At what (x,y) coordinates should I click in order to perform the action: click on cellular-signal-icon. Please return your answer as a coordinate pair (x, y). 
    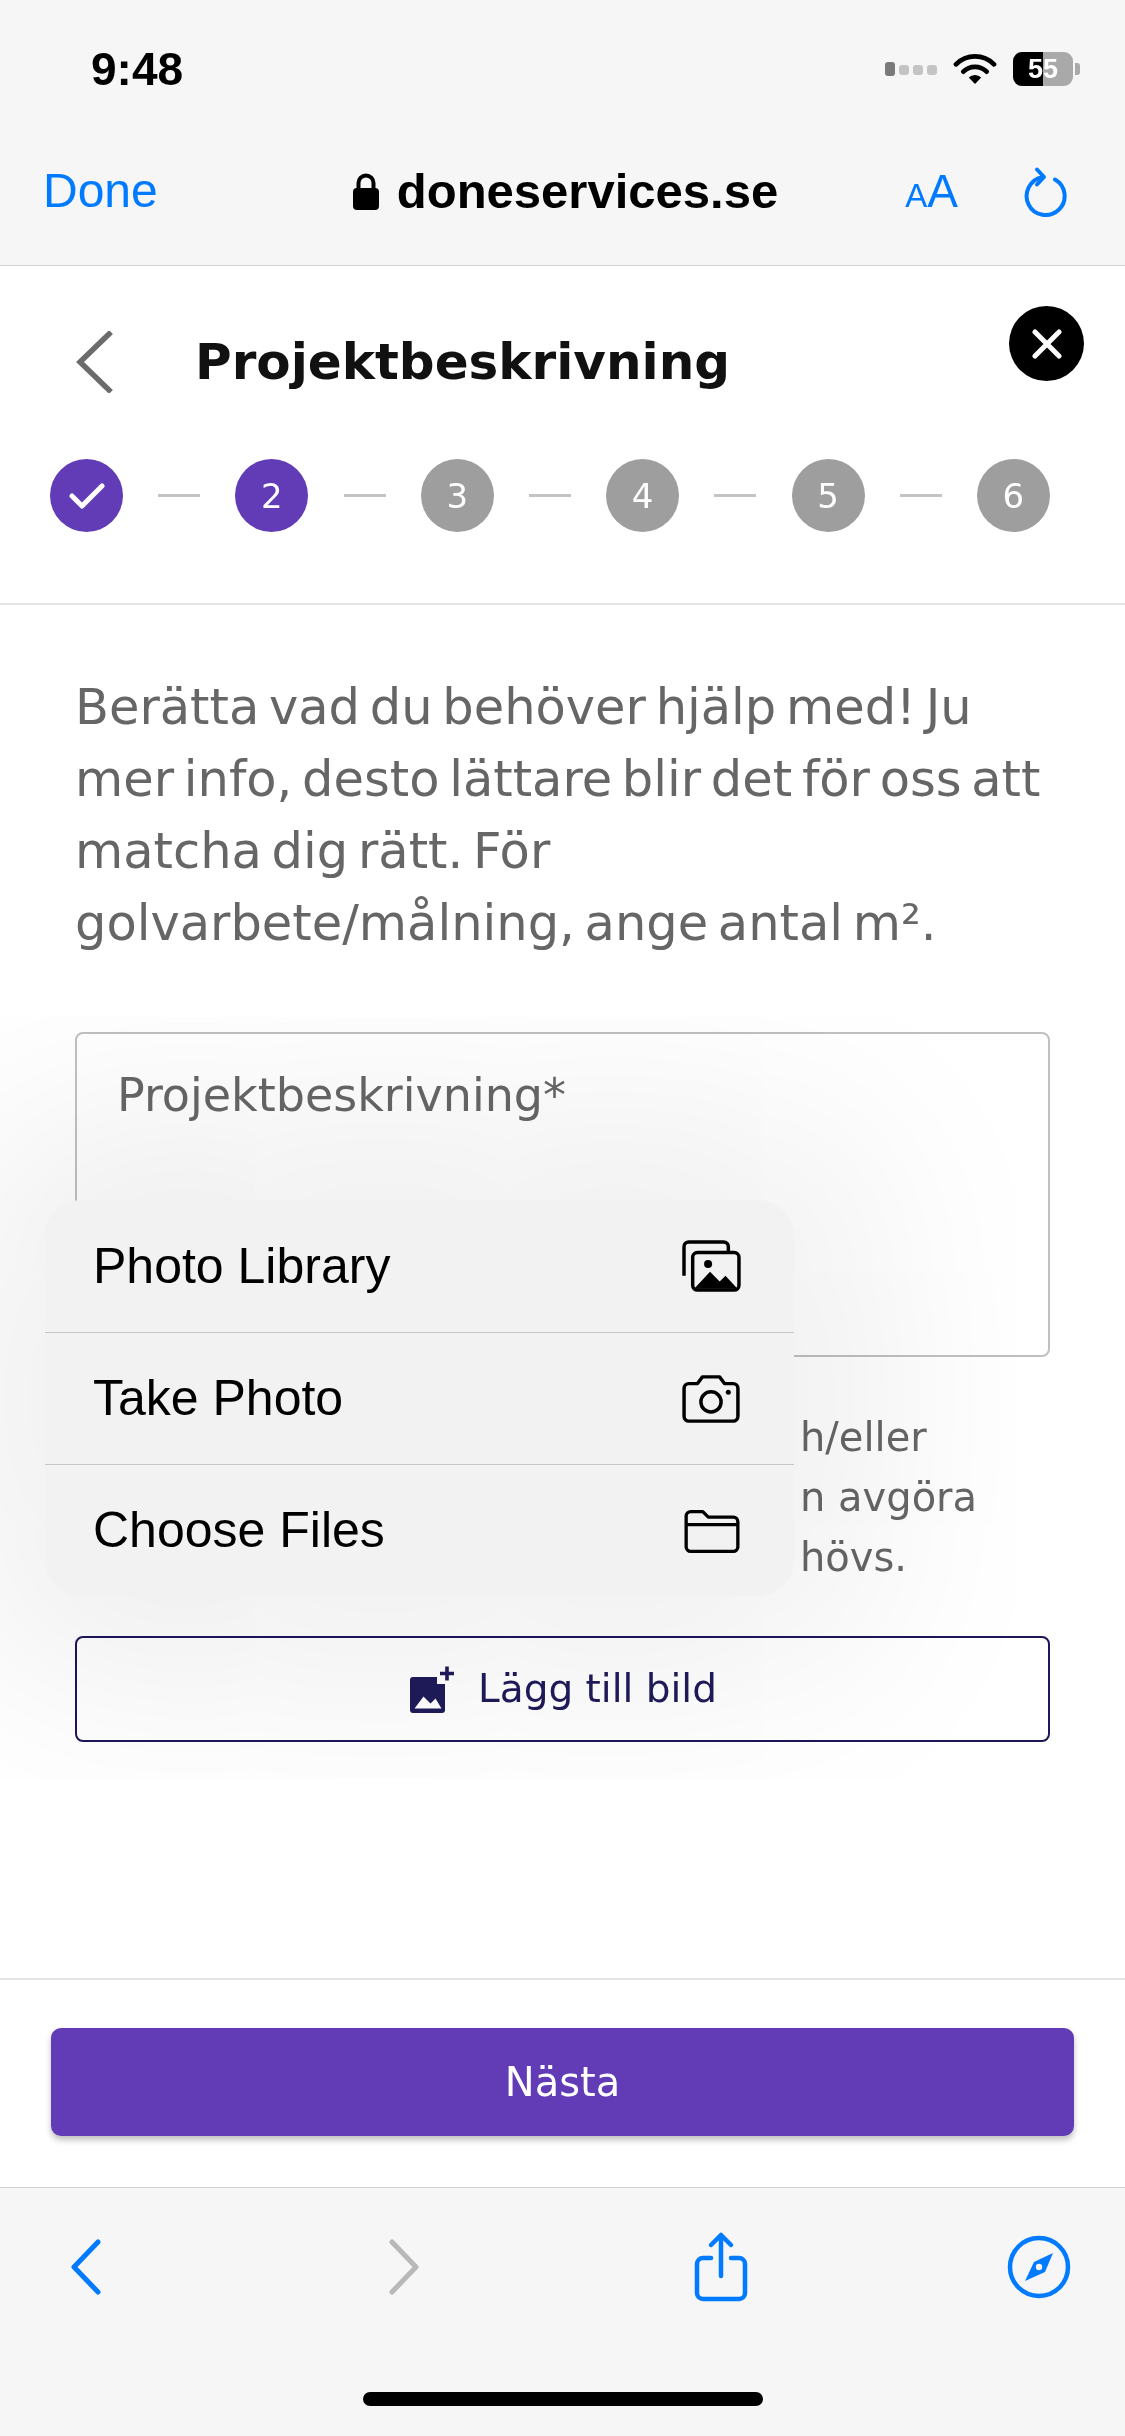
    Looking at the image, I should click on (911, 69).